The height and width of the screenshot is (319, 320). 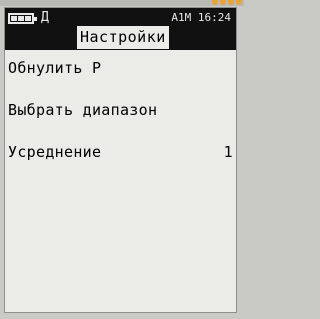 What do you see at coordinates (45, 17) in the screenshot?
I see `mode-indicator: Д` at bounding box center [45, 17].